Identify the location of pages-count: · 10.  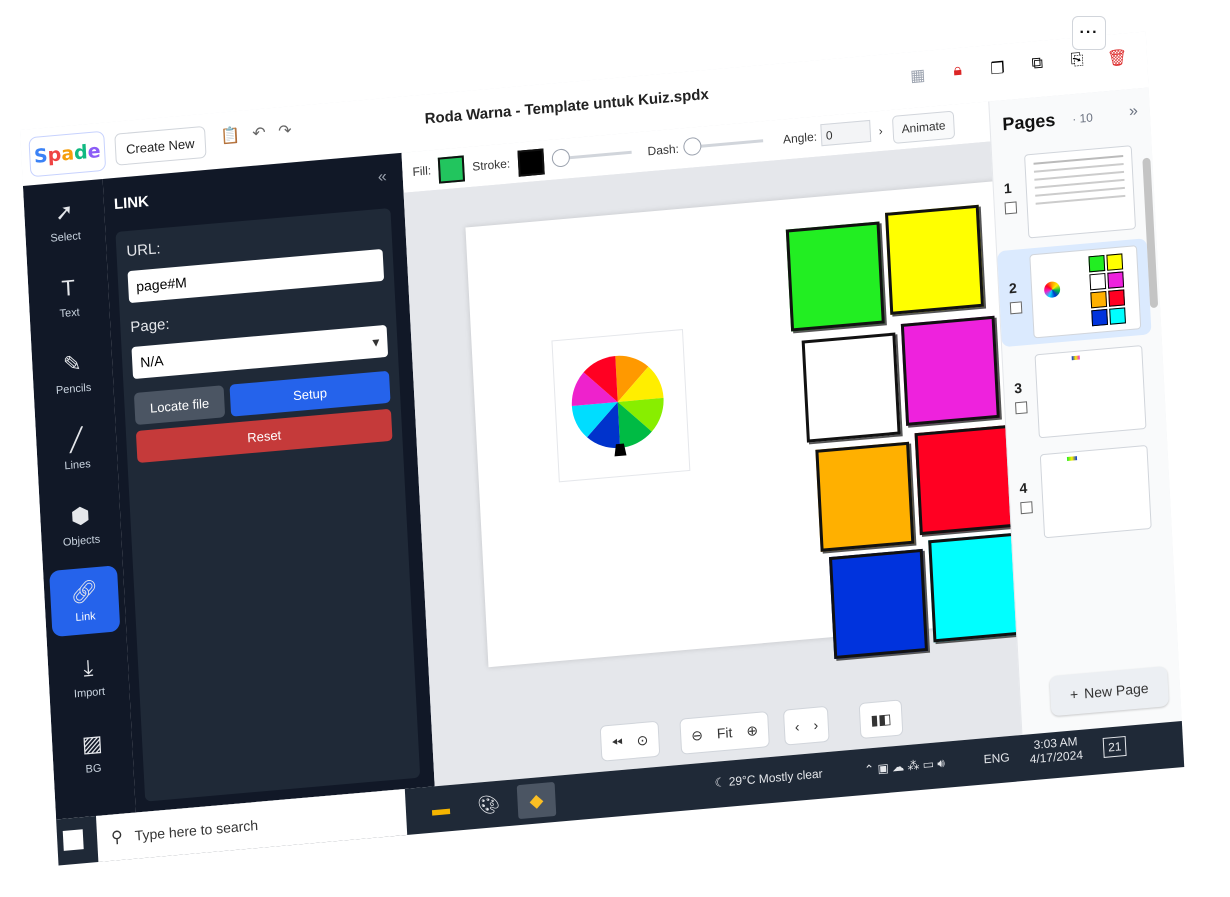
(1082, 118).